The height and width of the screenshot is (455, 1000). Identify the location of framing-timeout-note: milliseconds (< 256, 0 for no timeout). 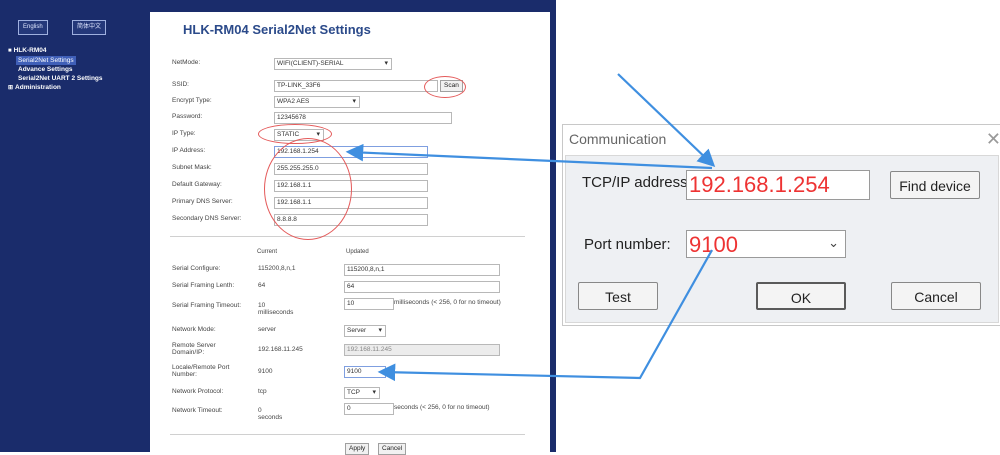
(447, 302).